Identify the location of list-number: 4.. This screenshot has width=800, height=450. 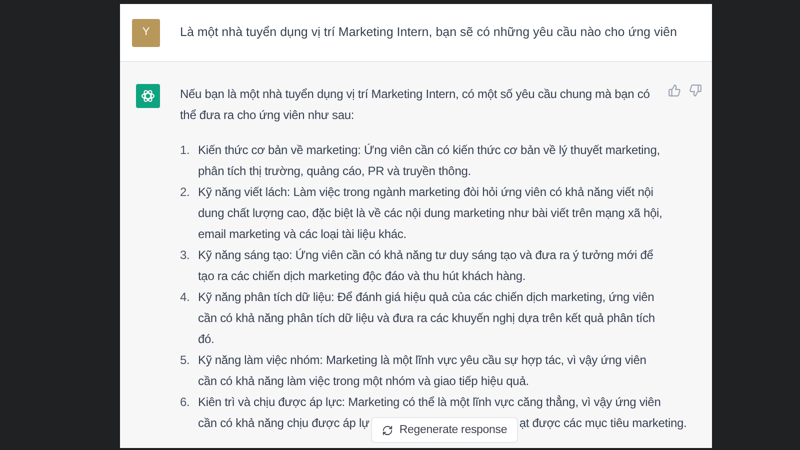
(185, 297).